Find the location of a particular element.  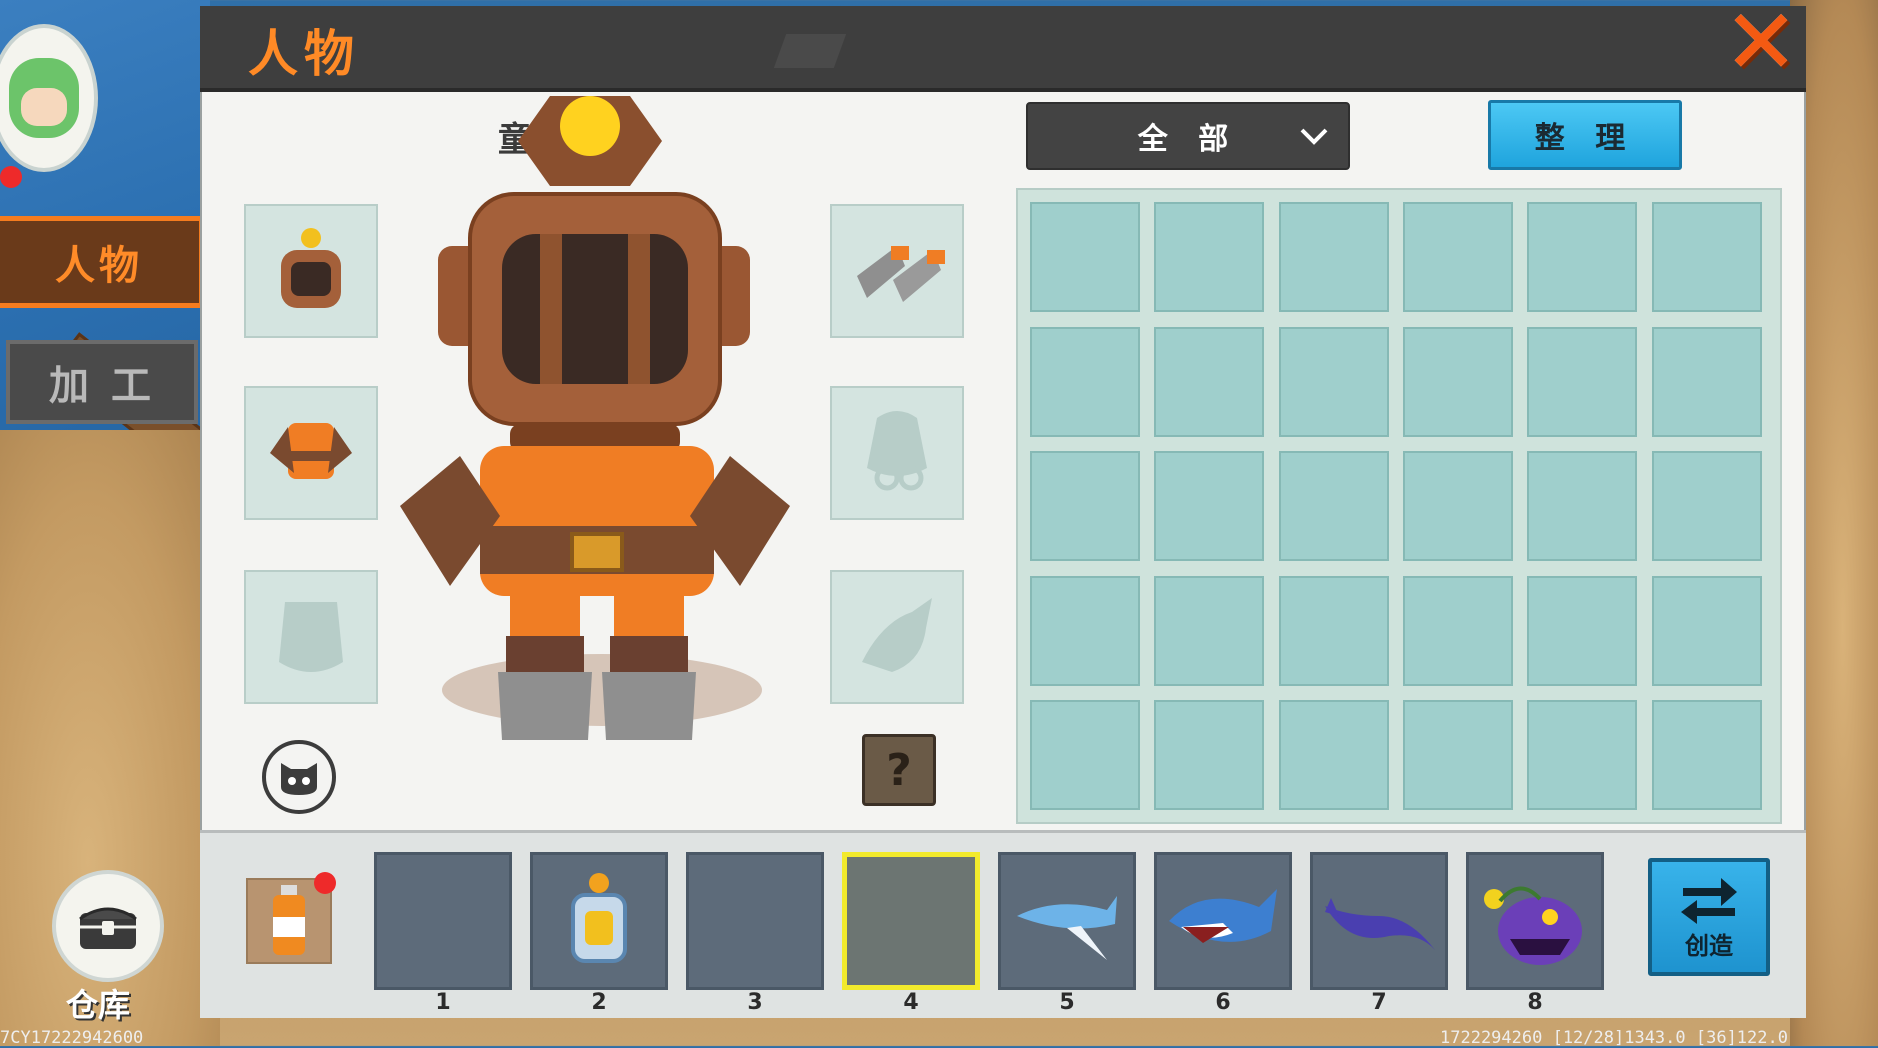

avatar-face-icon is located at coordinates (44, 98).